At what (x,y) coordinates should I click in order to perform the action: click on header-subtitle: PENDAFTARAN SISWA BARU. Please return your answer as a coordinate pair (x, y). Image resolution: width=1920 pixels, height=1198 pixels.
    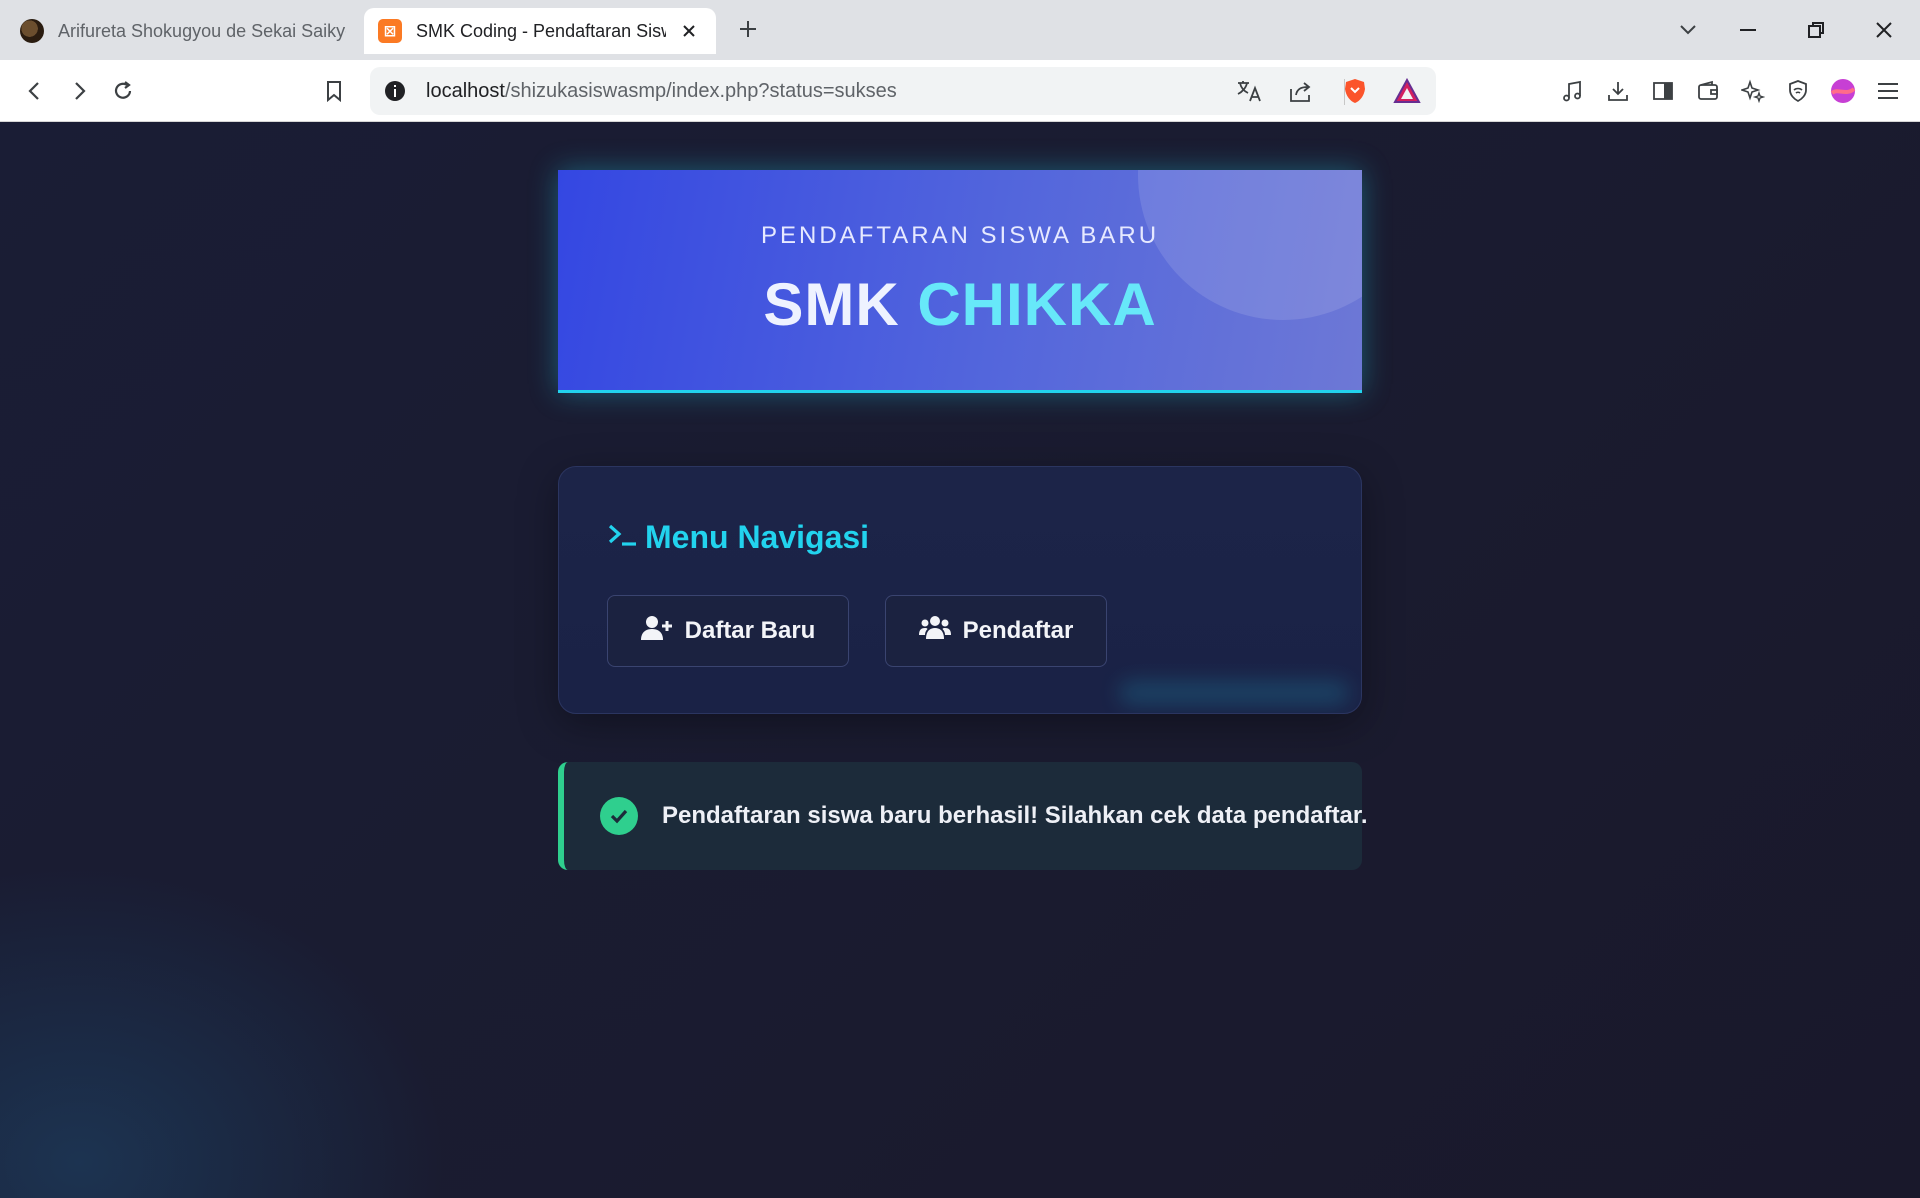
    Looking at the image, I should click on (960, 235).